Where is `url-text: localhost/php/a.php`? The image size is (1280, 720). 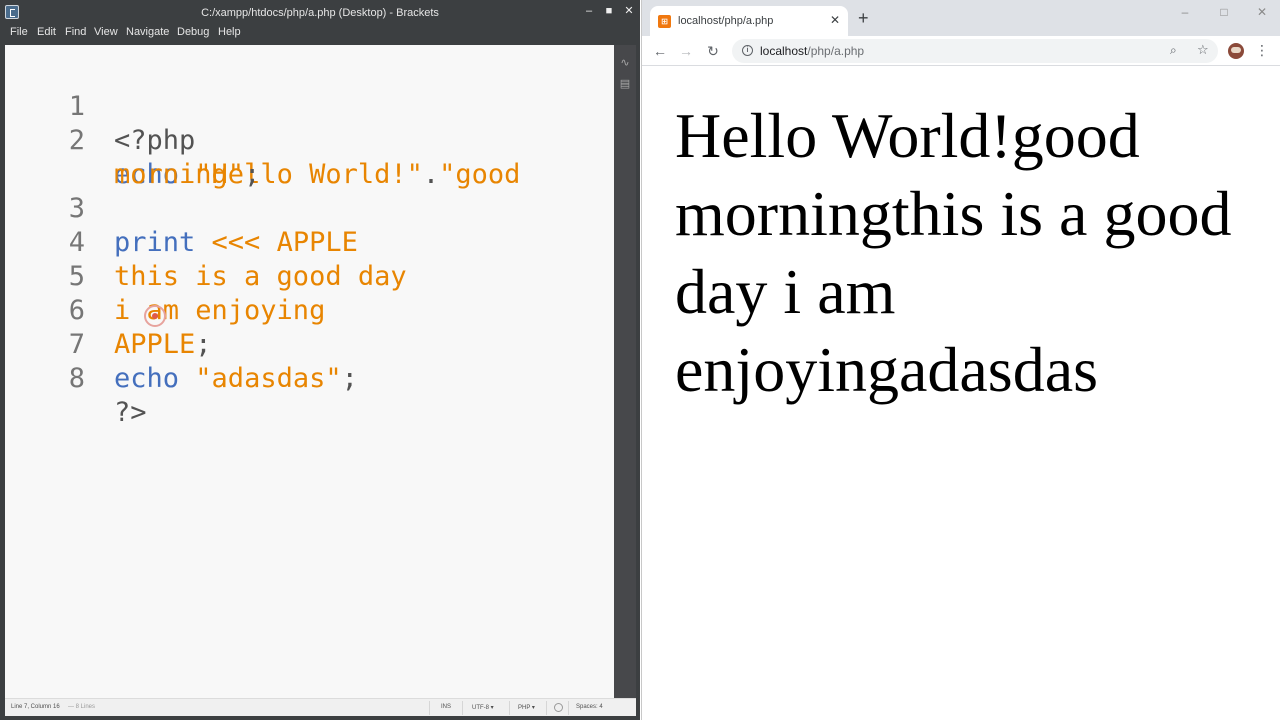
url-text: localhost/php/a.php is located at coordinates (812, 51).